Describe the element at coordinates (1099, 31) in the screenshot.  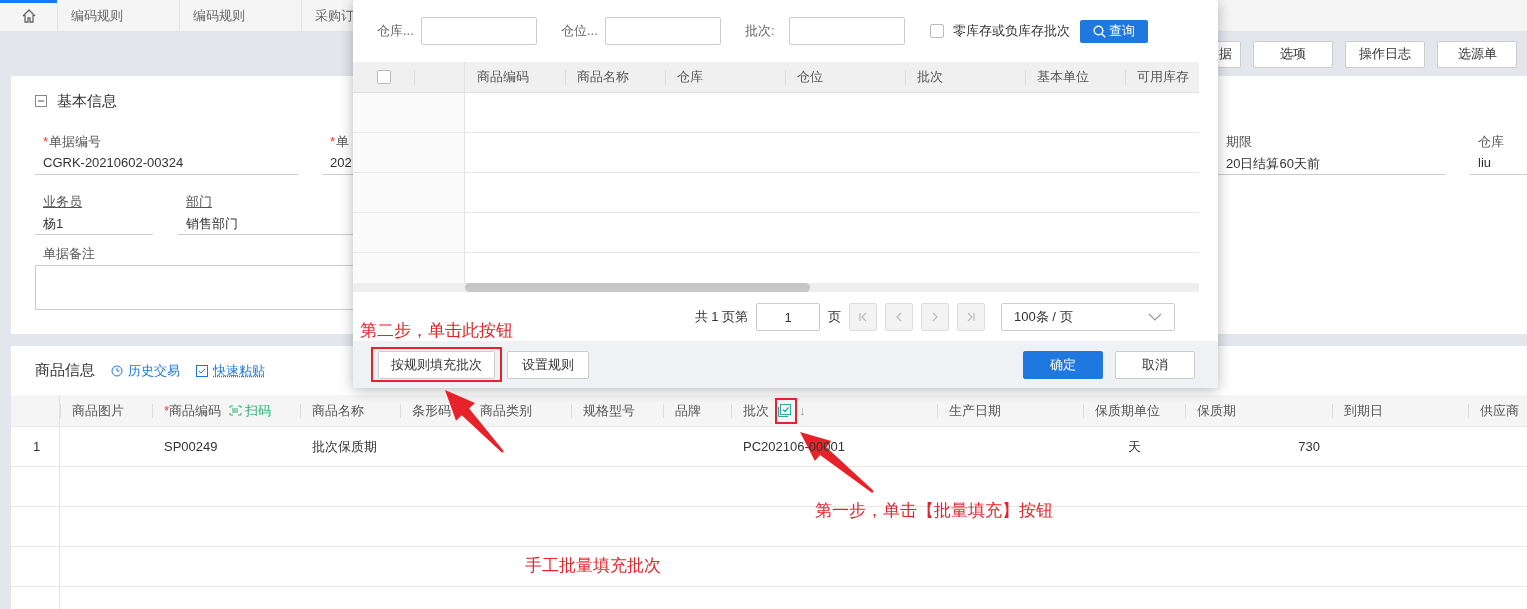
I see `search-icon` at that location.